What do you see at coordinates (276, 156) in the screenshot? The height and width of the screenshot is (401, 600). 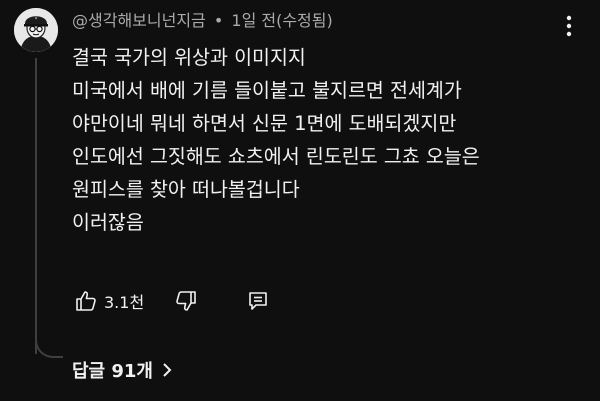 I see `comment-line: 인도에선 그짓해도 쇼츠에서 린도린도 그쵸 오늘은` at bounding box center [276, 156].